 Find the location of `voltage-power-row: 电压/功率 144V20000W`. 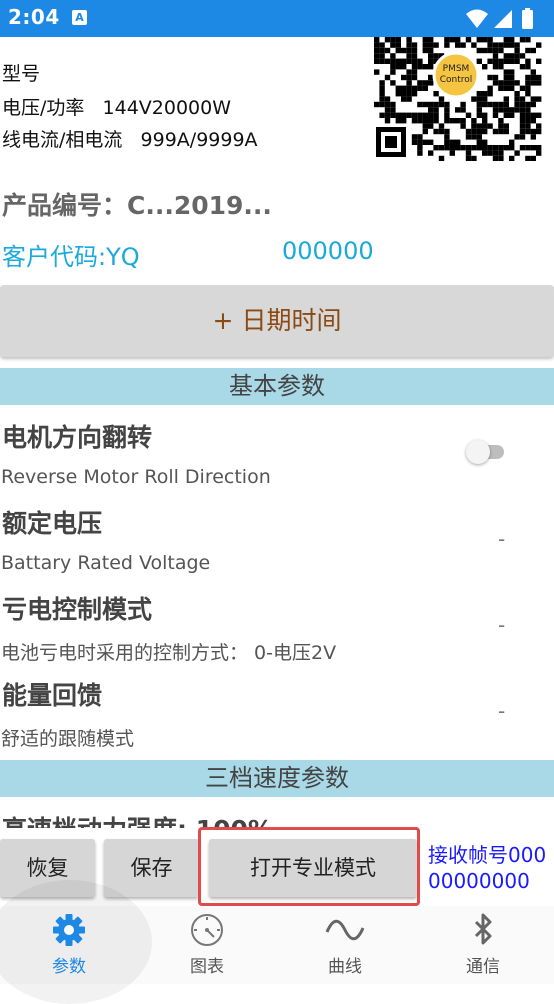

voltage-power-row: 电压/功率 144V20000W is located at coordinates (116, 106).